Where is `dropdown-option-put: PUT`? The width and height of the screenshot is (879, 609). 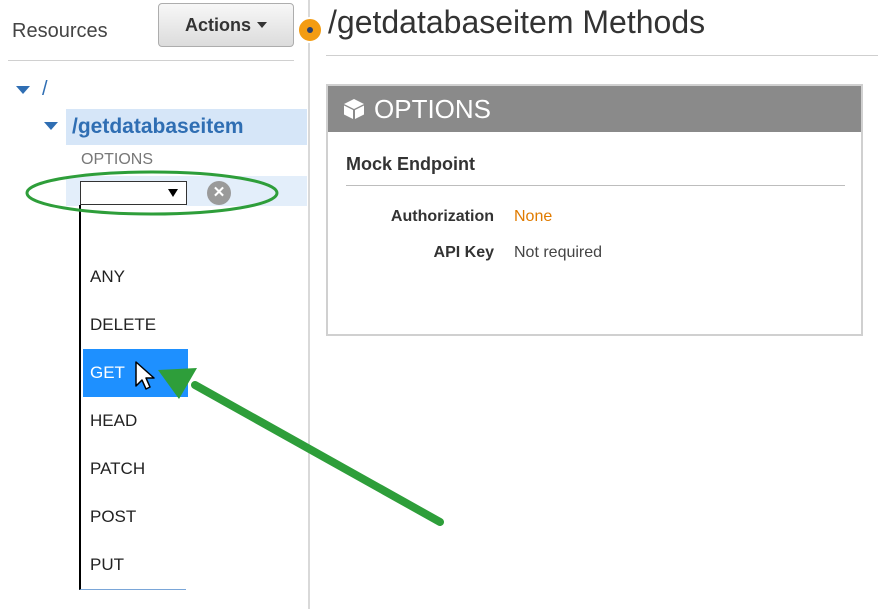 dropdown-option-put: PUT is located at coordinates (135, 565).